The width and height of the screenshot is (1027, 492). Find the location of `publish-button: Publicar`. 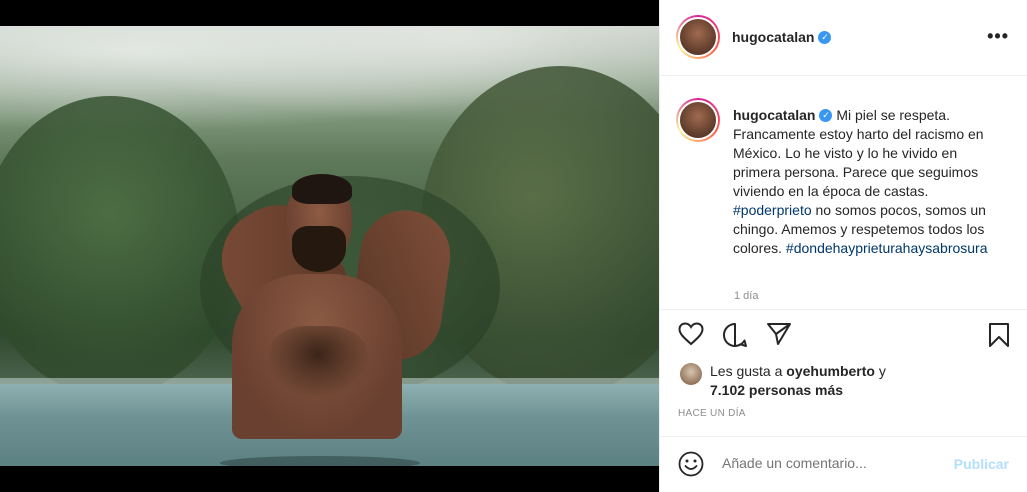

publish-button: Publicar is located at coordinates (981, 464).